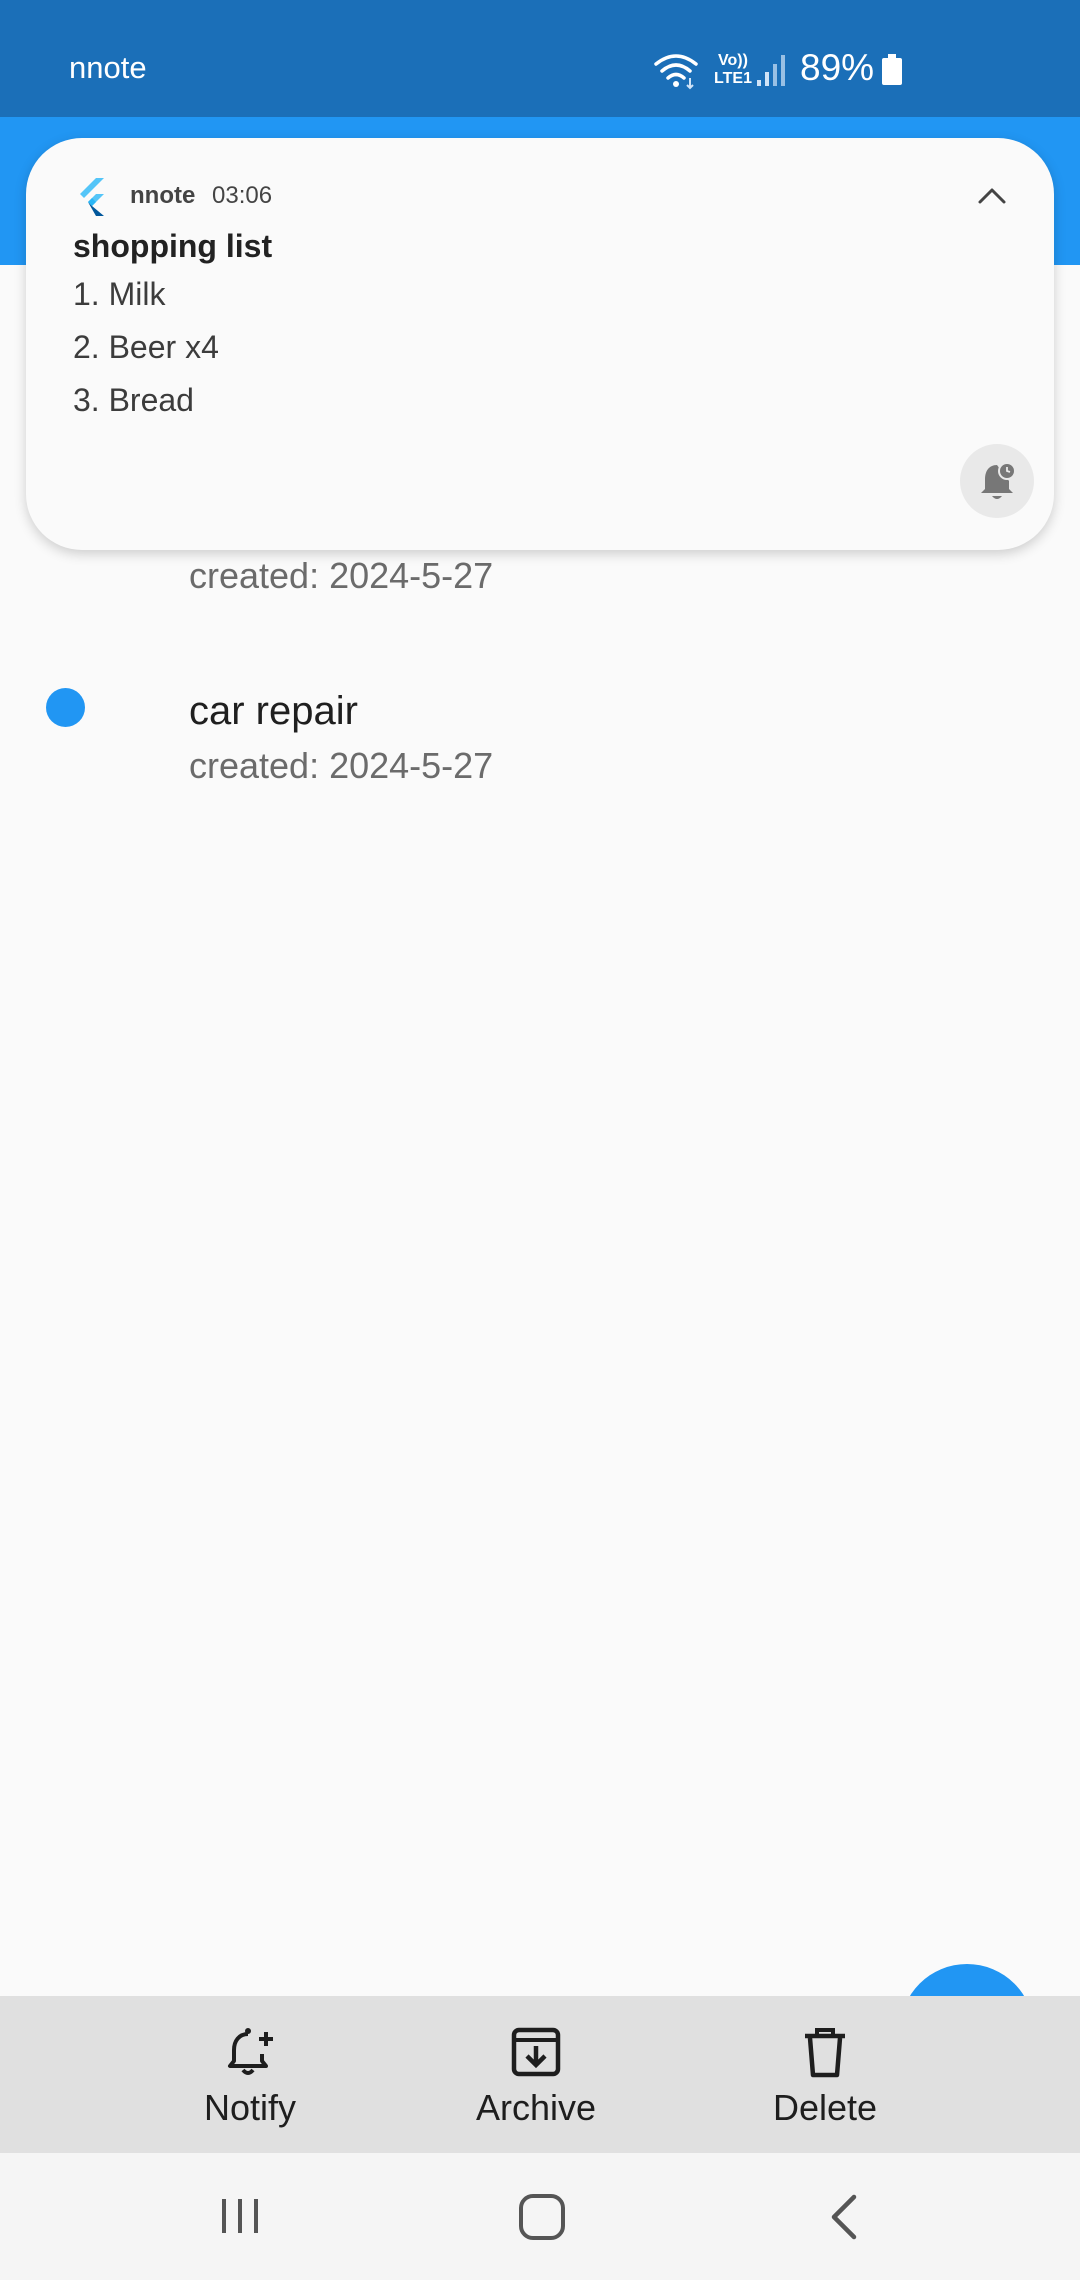 This screenshot has width=1080, height=2280. Describe the element at coordinates (771, 70) in the screenshot. I see `signal-icon` at that location.